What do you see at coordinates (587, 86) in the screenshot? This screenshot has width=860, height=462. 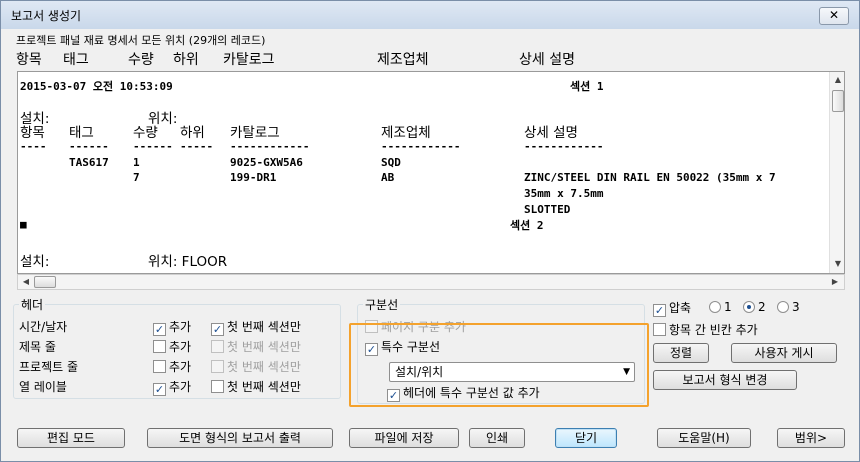 I see `report-section-1: 섹션 1` at bounding box center [587, 86].